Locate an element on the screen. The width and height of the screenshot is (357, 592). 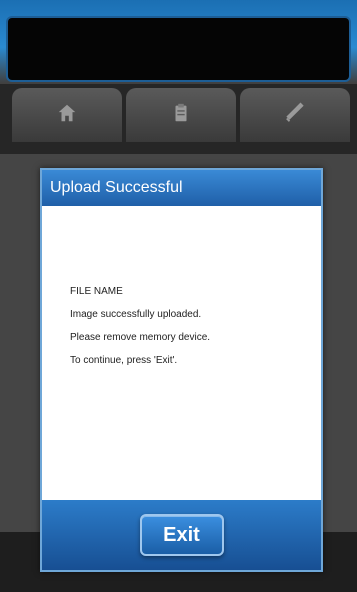
tab-home is located at coordinates (67, 115).